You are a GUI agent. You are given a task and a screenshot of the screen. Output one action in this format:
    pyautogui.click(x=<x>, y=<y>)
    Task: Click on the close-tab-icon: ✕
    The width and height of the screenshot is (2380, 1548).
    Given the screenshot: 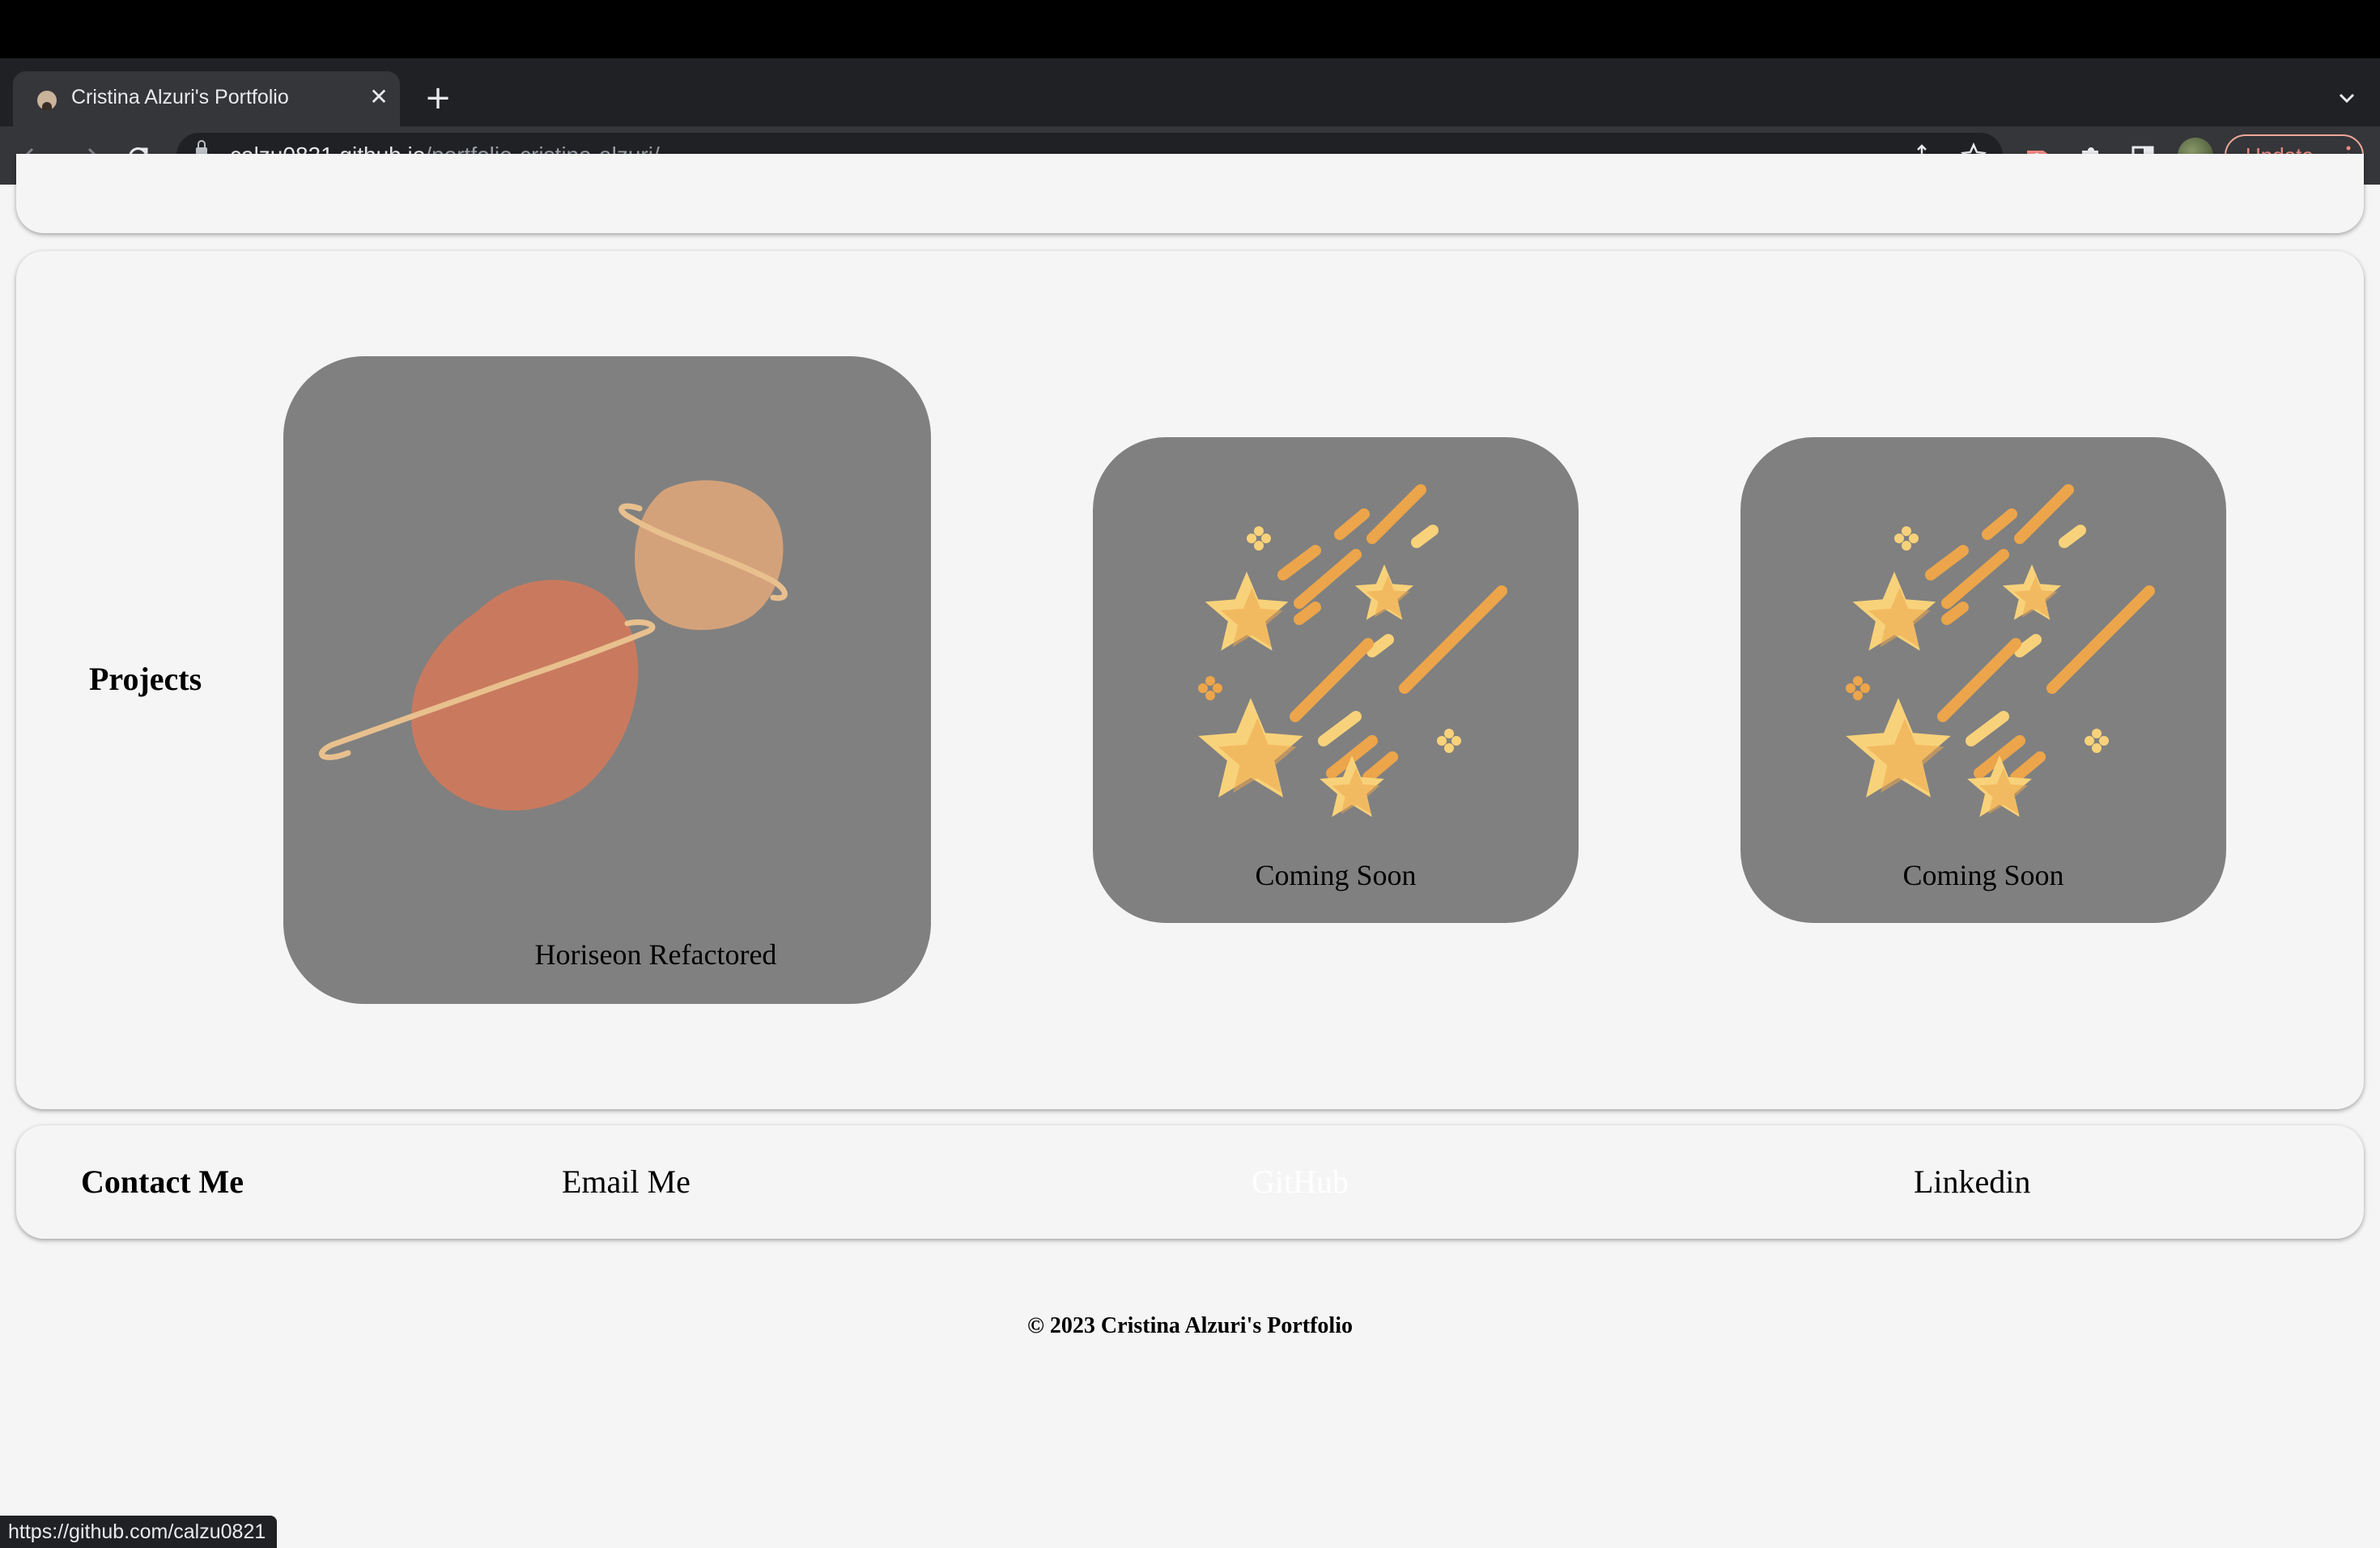 What is the action you would take?
    pyautogui.click(x=379, y=97)
    